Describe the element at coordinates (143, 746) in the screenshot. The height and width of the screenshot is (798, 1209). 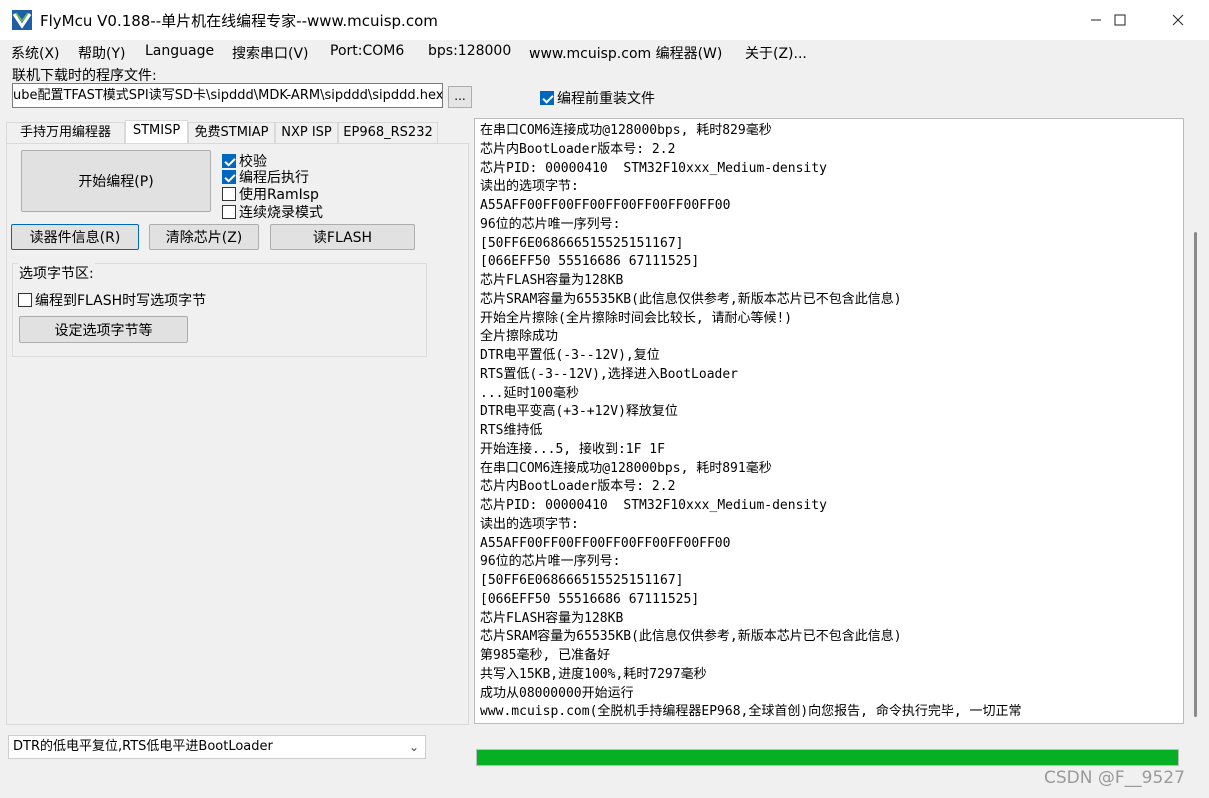
I see `reset-mode-value: DTR的低电平复位,RTS低电平进BootLoader` at that location.